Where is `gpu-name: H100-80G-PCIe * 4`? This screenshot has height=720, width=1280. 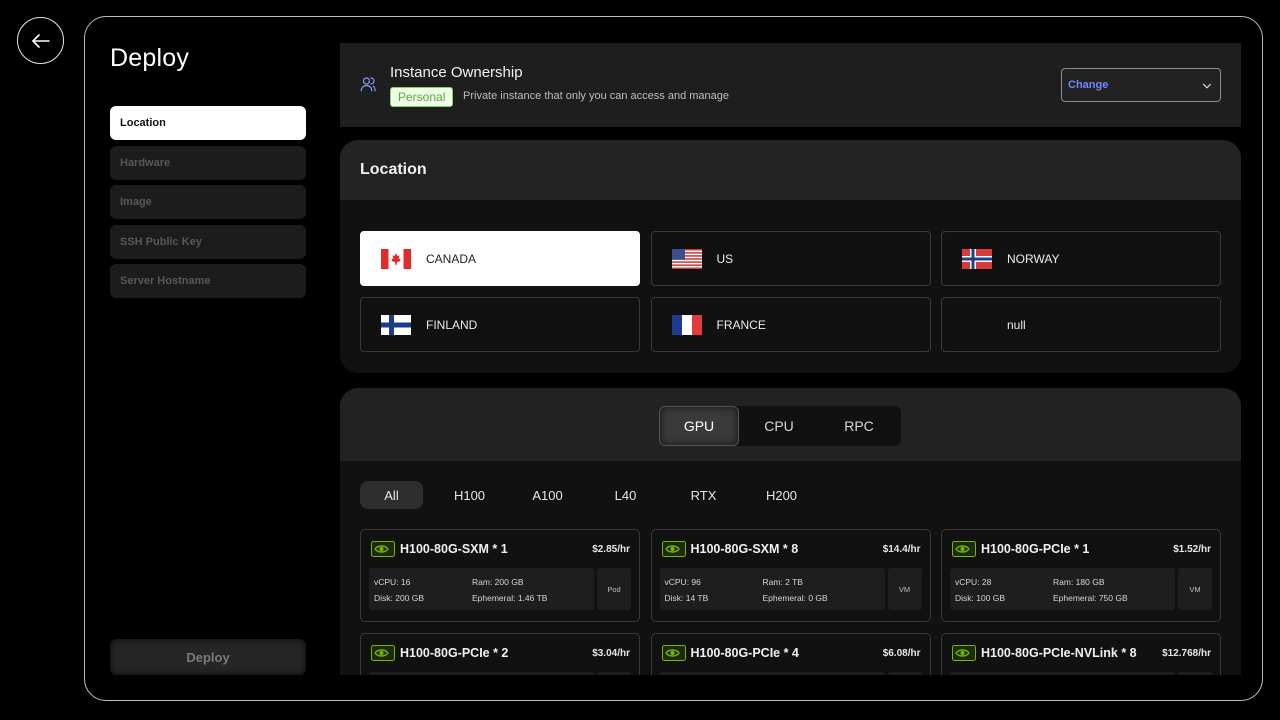
gpu-name: H100-80G-PCIe * 4 is located at coordinates (744, 653).